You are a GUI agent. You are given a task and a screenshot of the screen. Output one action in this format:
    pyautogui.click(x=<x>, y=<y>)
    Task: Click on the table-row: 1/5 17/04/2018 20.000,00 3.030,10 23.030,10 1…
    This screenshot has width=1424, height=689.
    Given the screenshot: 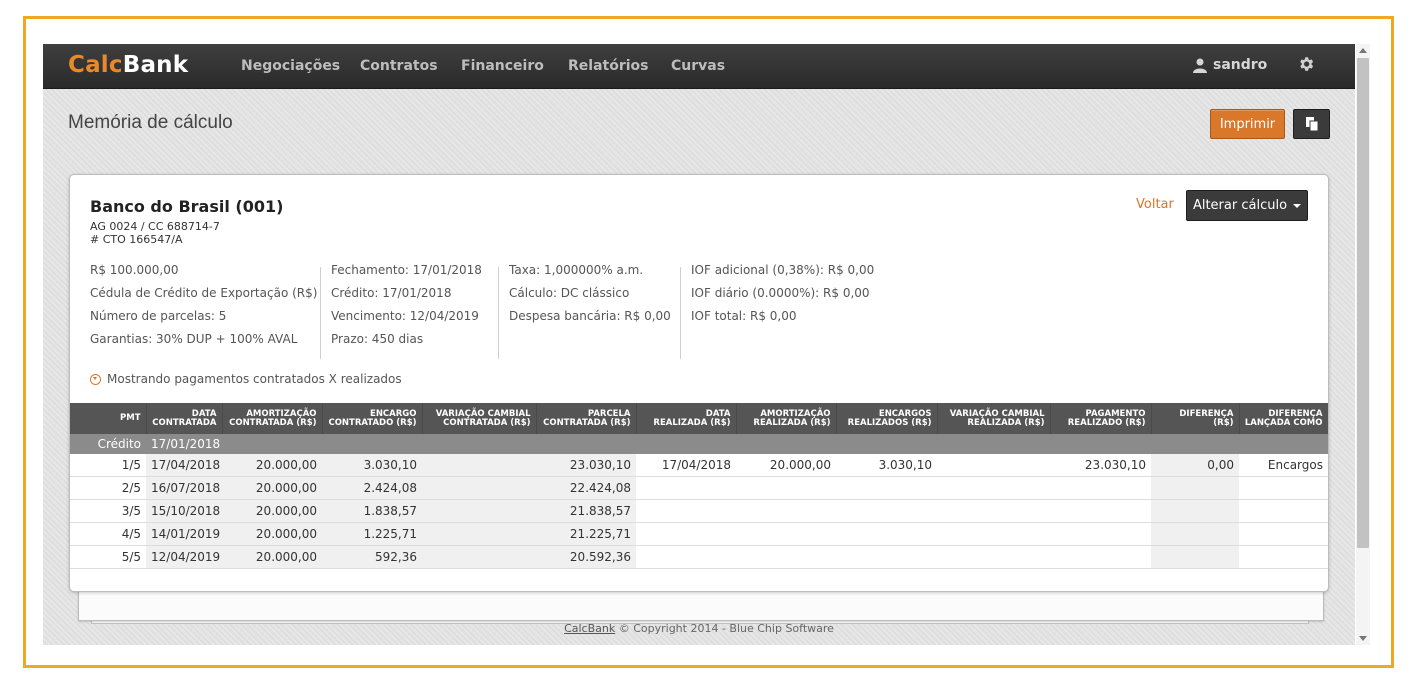 What is the action you would take?
    pyautogui.click(x=699, y=465)
    